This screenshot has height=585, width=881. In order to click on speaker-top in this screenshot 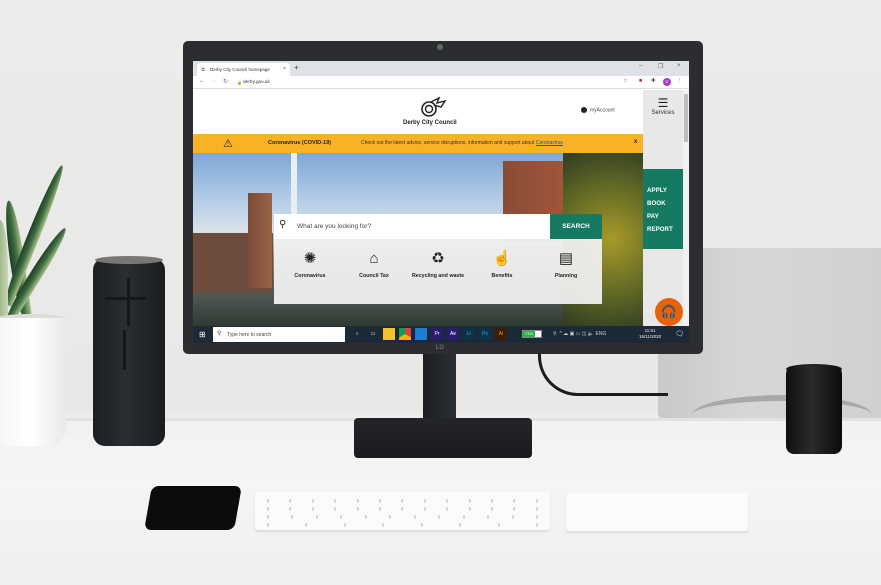, I will do `click(129, 260)`.